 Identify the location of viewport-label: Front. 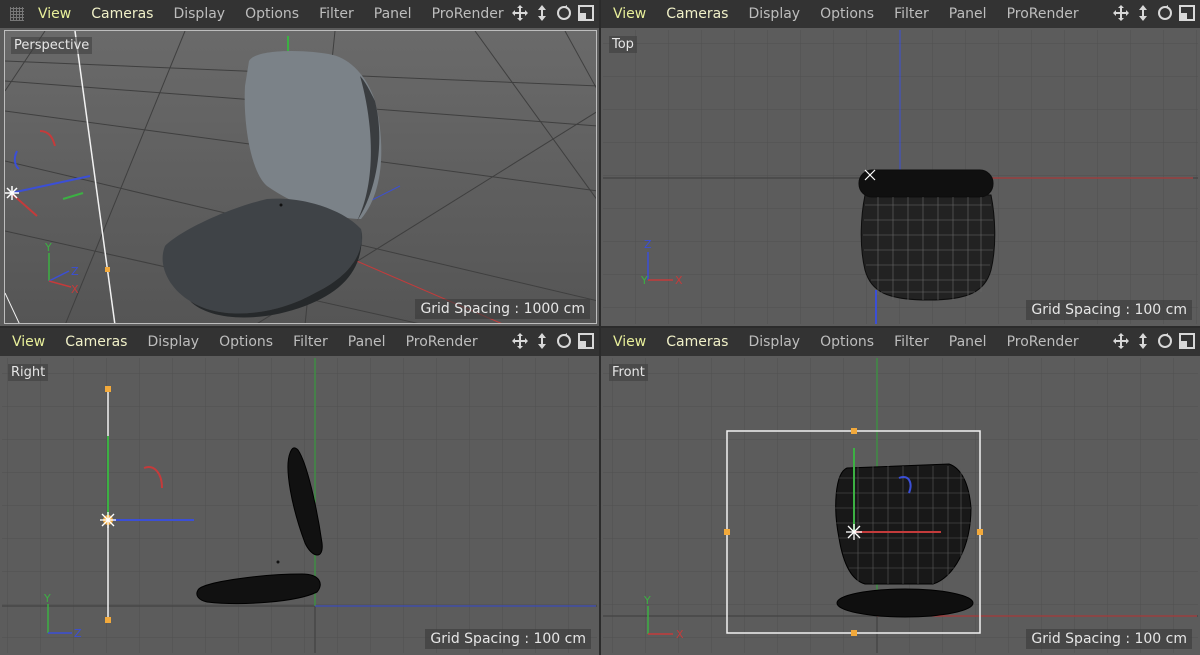
(628, 372).